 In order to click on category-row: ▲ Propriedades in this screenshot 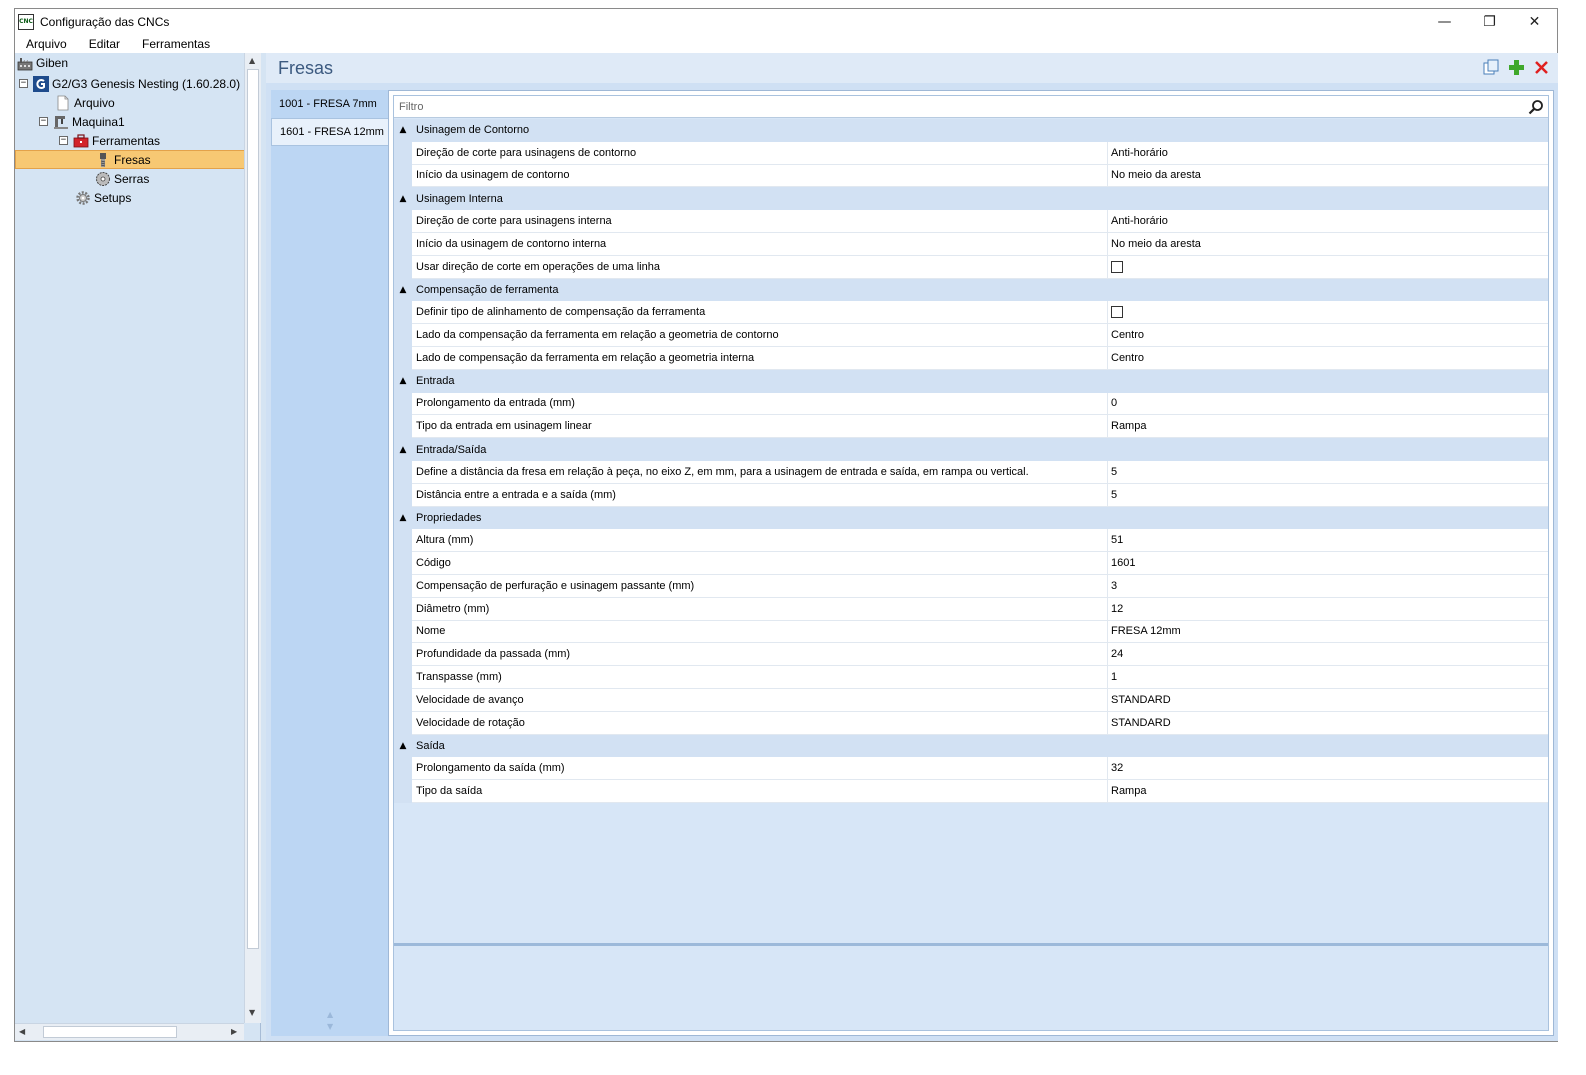, I will do `click(971, 518)`.